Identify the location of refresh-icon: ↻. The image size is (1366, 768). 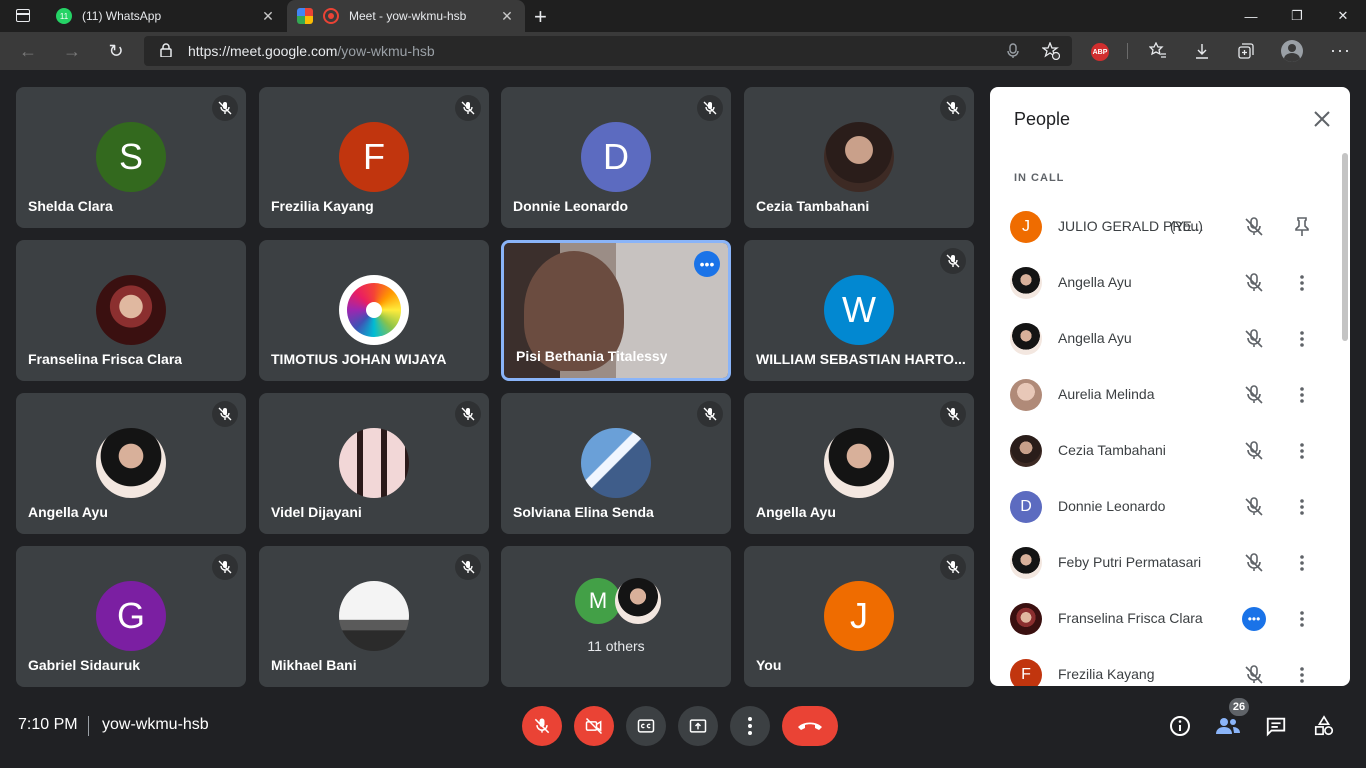
(116, 51).